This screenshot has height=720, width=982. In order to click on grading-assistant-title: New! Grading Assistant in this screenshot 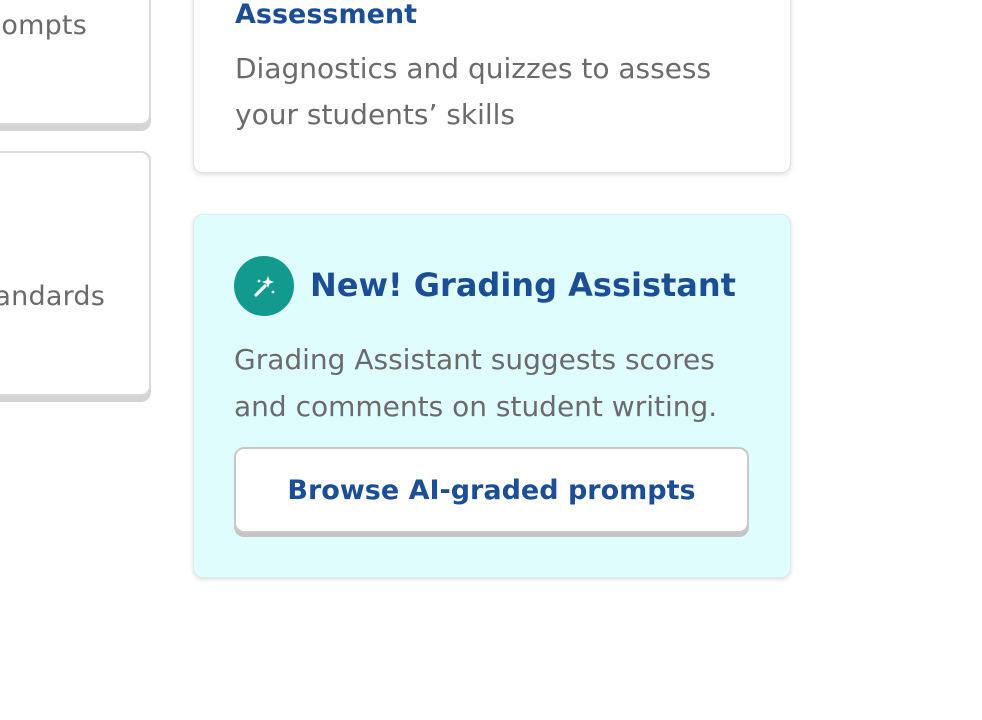, I will do `click(523, 285)`.